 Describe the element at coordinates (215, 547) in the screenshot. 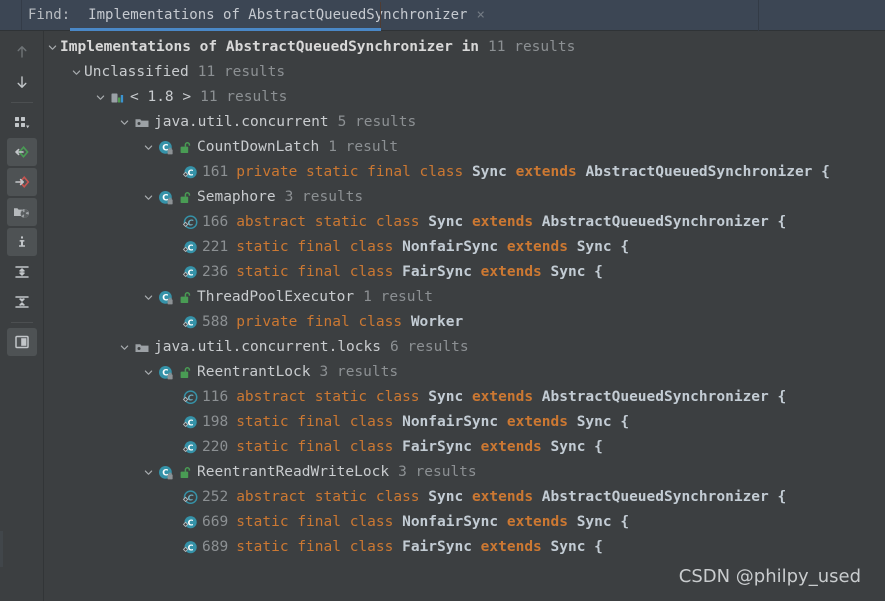

I see `line-number: 689` at that location.